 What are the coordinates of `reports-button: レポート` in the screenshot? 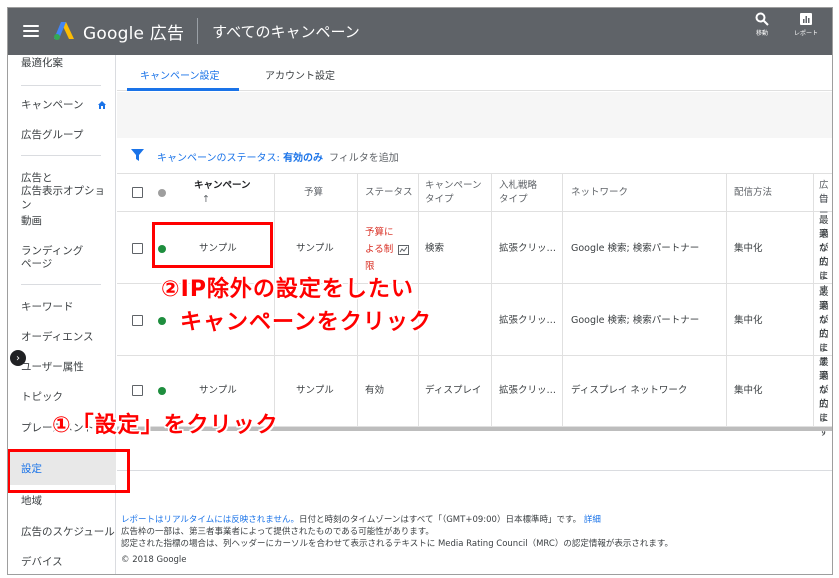 It's located at (806, 24).